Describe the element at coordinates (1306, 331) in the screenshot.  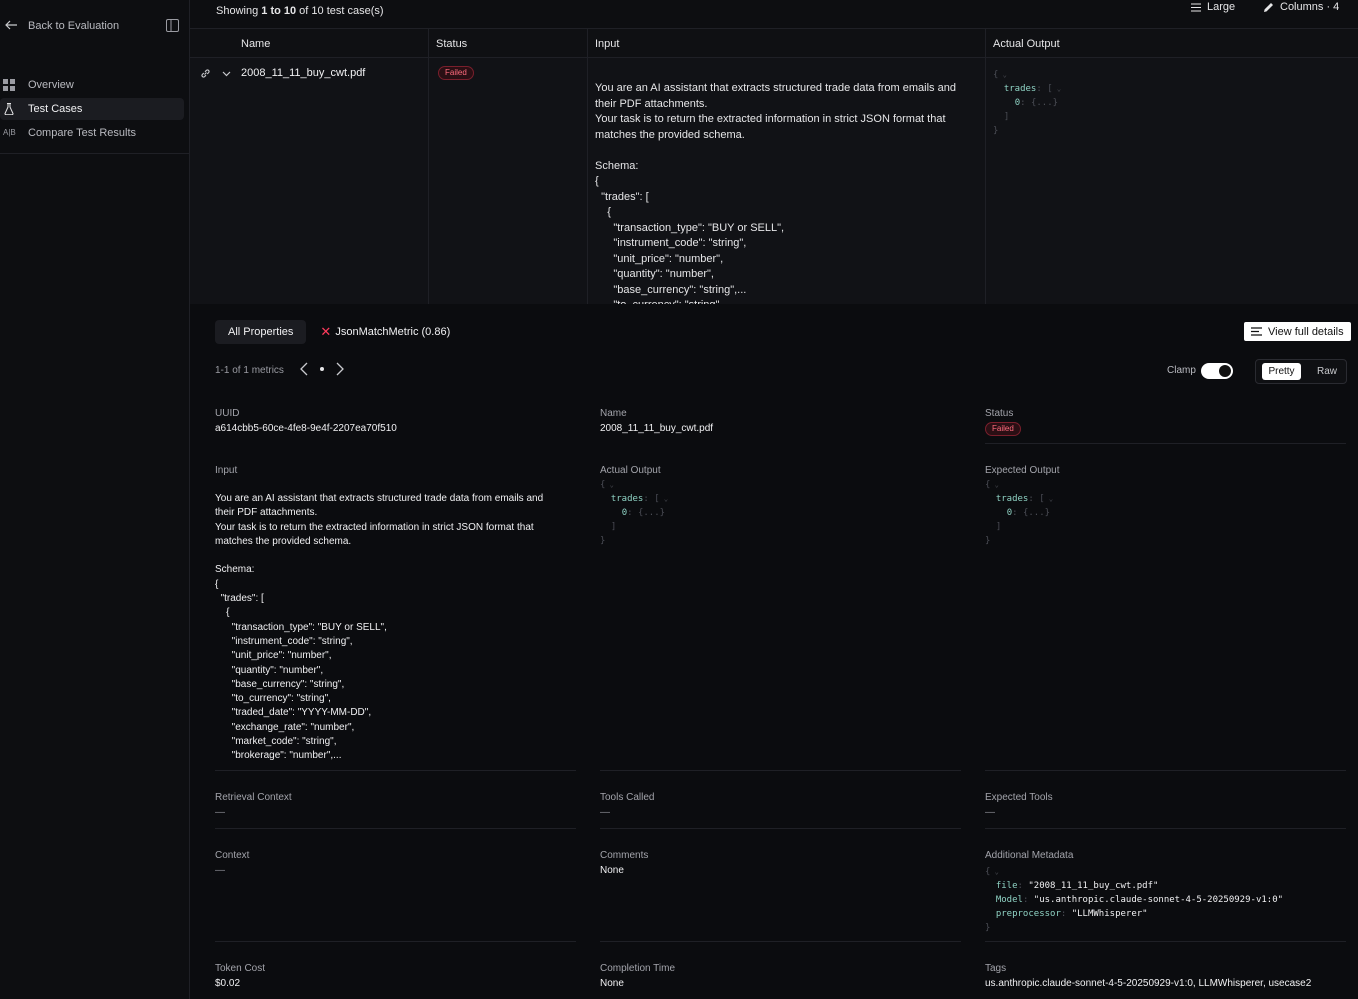
I see `view-full-details-label: View full details` at that location.